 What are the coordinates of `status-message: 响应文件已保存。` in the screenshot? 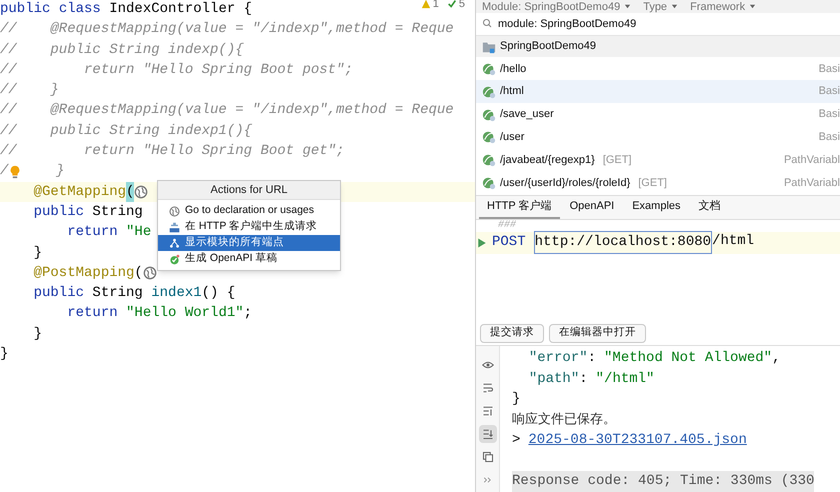 It's located at (564, 419).